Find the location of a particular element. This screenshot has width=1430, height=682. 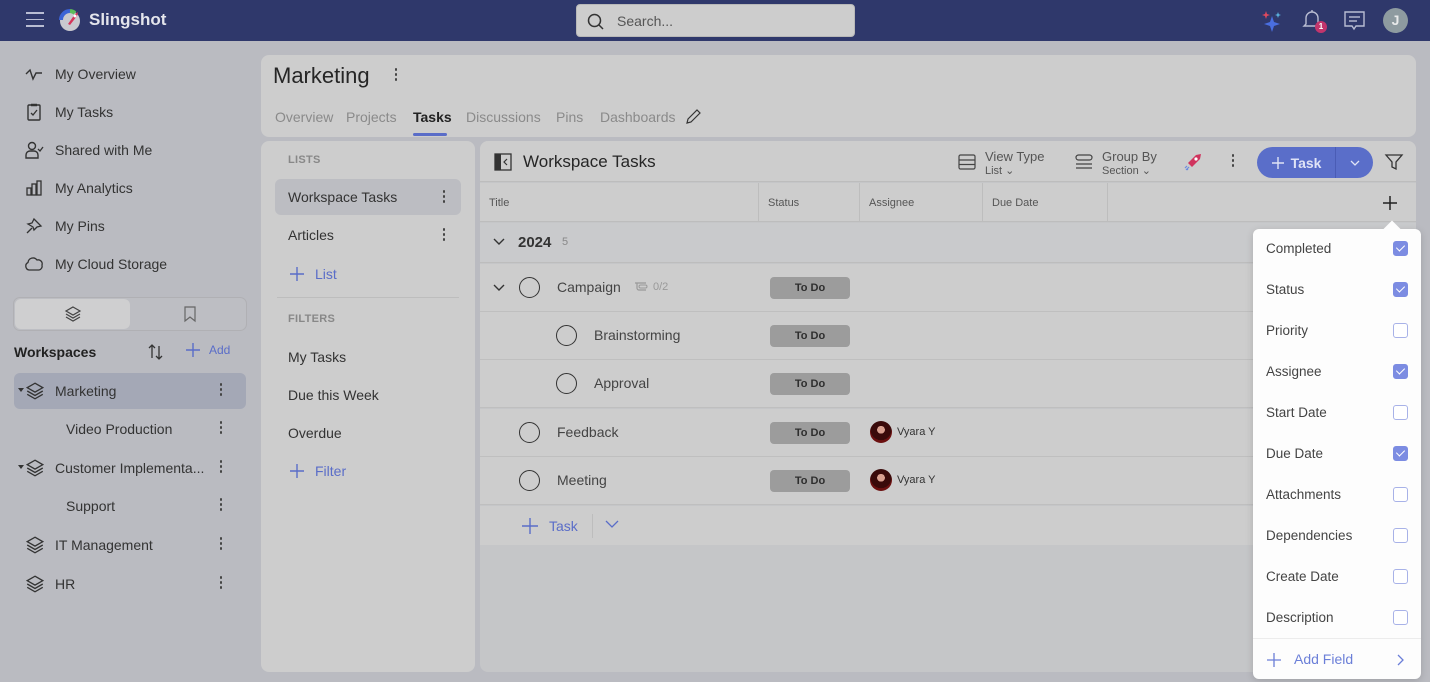

filter-item-overdue: Overdue is located at coordinates (315, 433).